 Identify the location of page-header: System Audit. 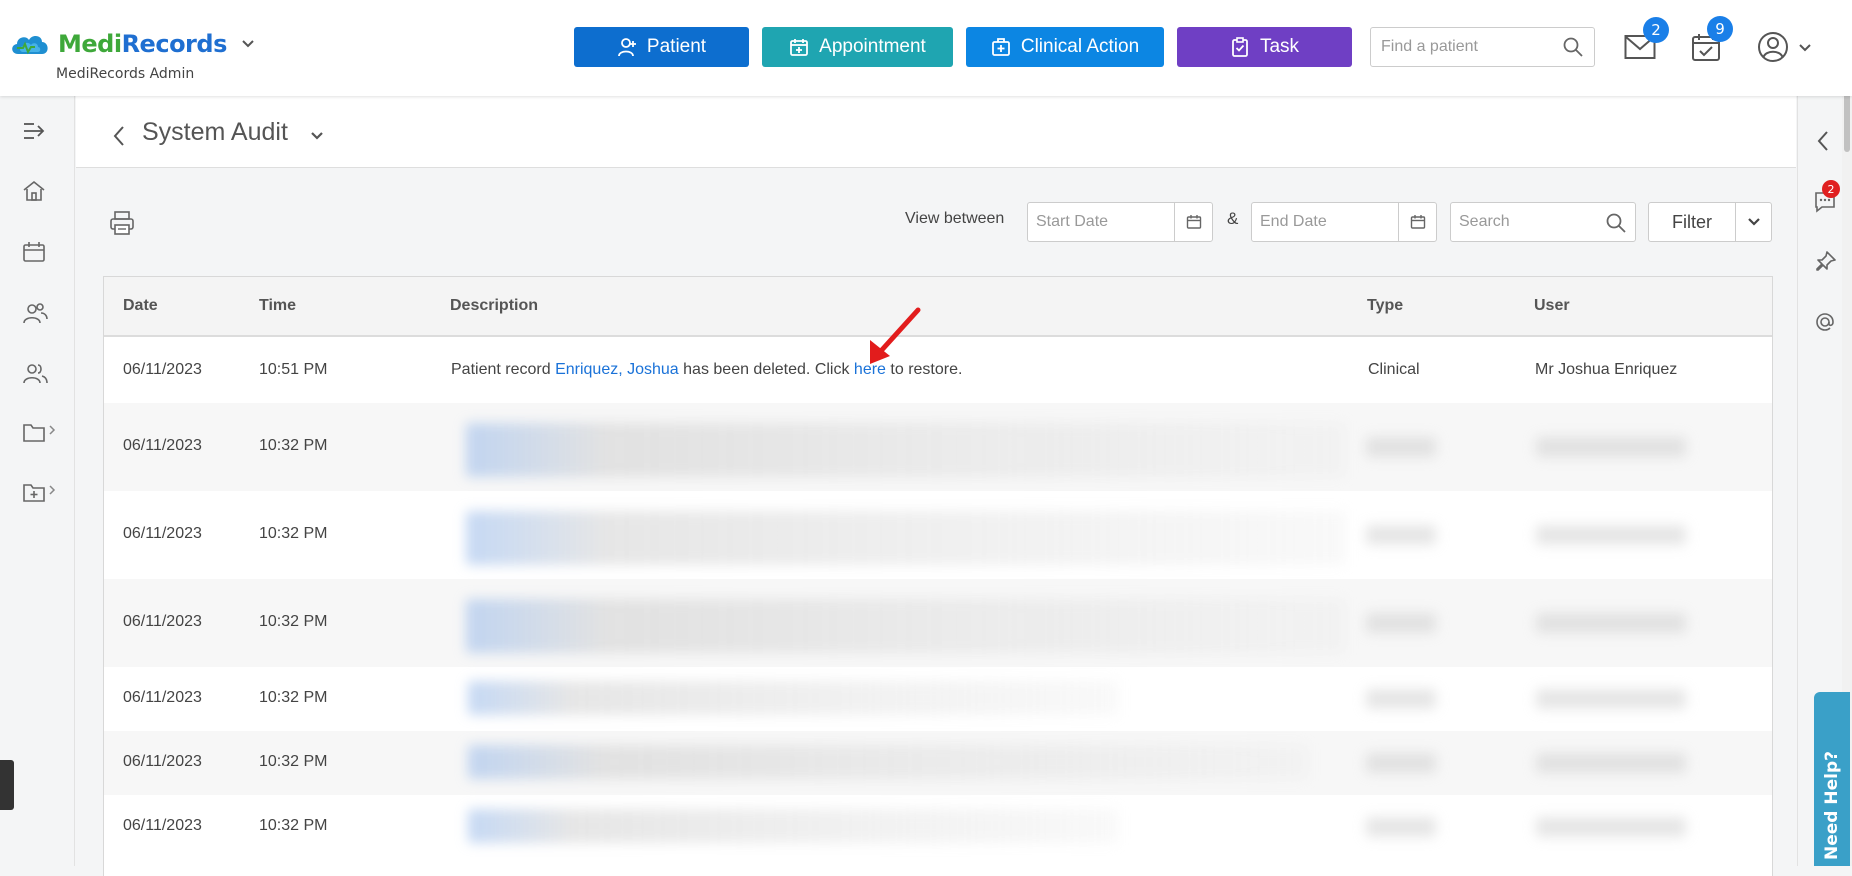
(936, 132).